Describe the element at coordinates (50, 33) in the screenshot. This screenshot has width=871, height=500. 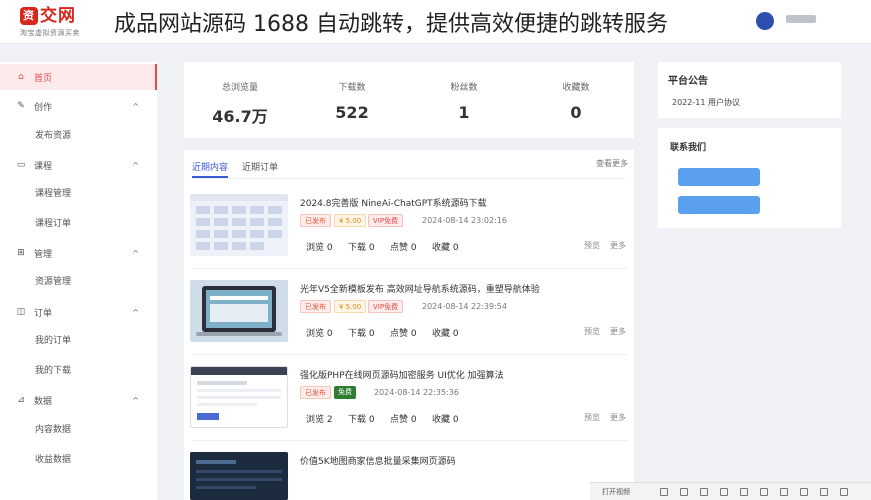
I see `logo-subtitle: 淘宝虚拟资源买卖` at that location.